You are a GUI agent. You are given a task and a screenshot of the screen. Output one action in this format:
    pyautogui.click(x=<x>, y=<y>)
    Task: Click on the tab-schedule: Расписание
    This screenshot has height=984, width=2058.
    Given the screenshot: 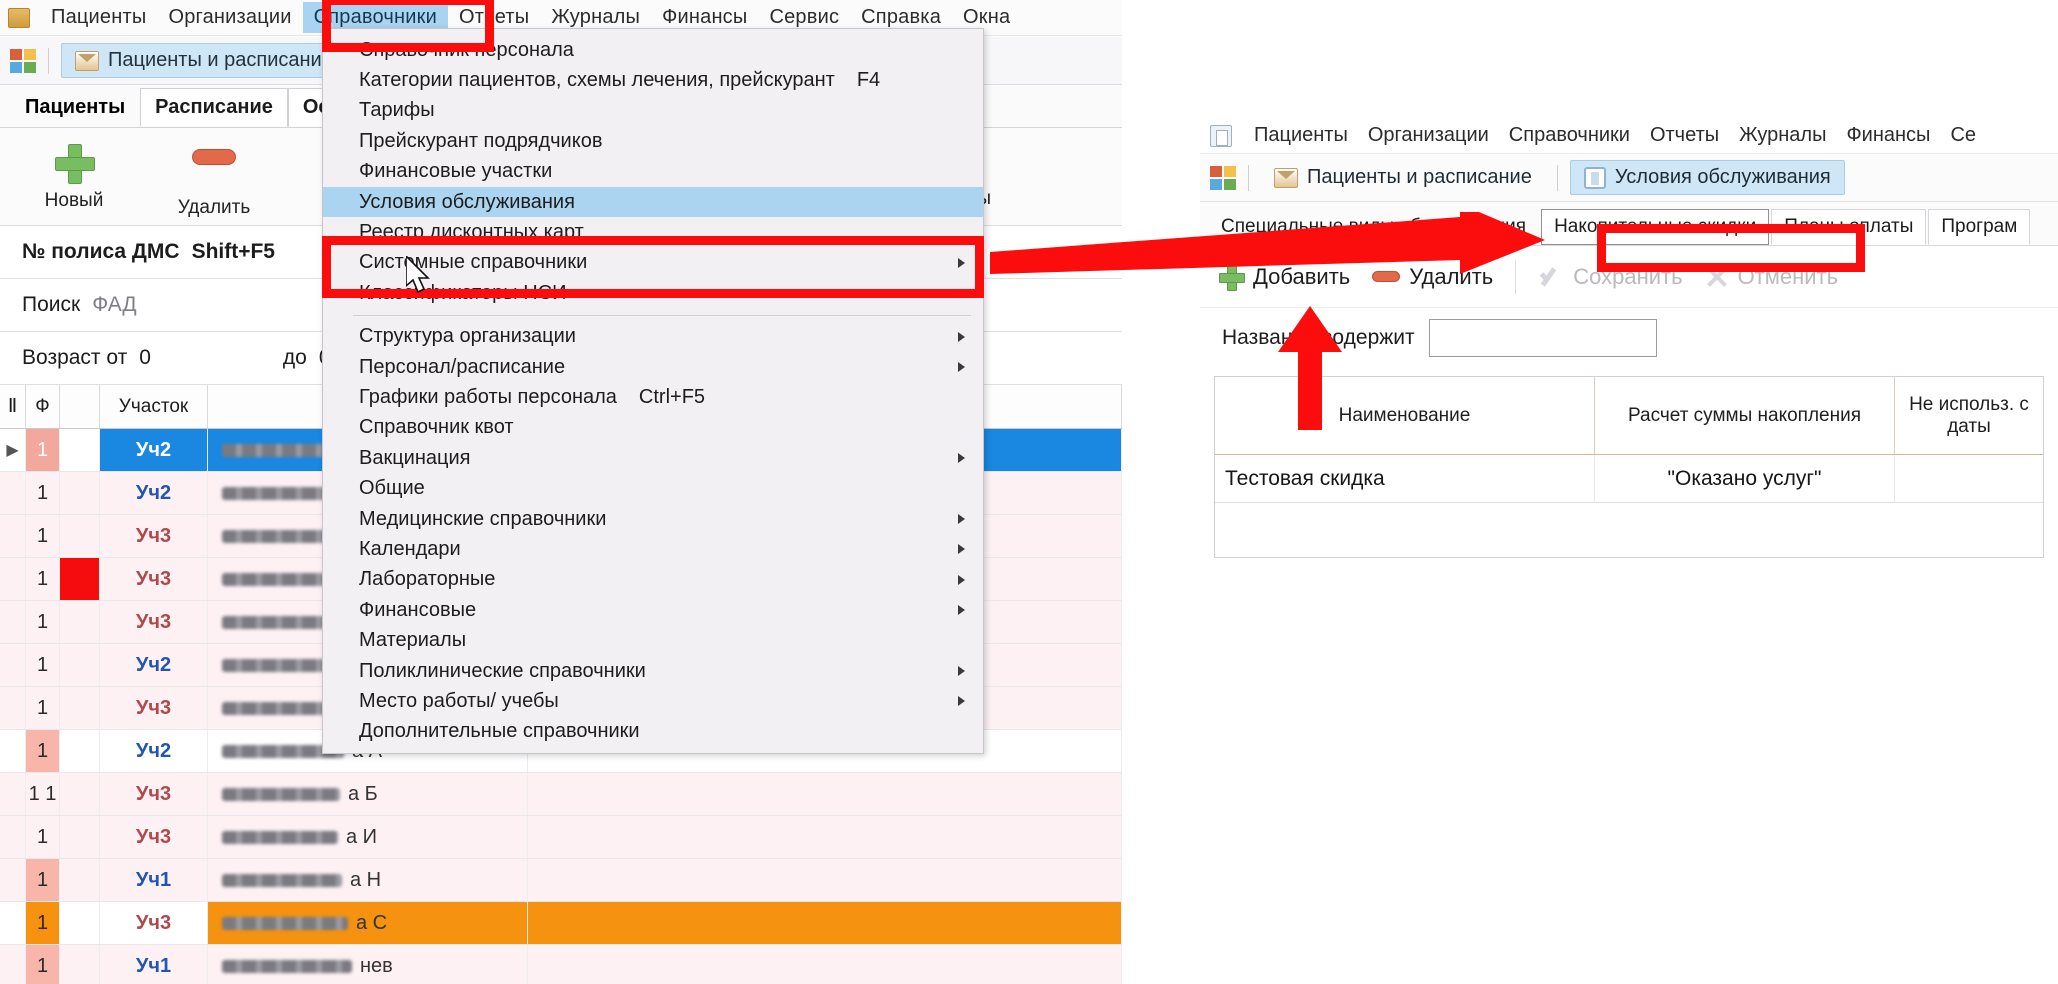 What is the action you would take?
    pyautogui.click(x=214, y=107)
    